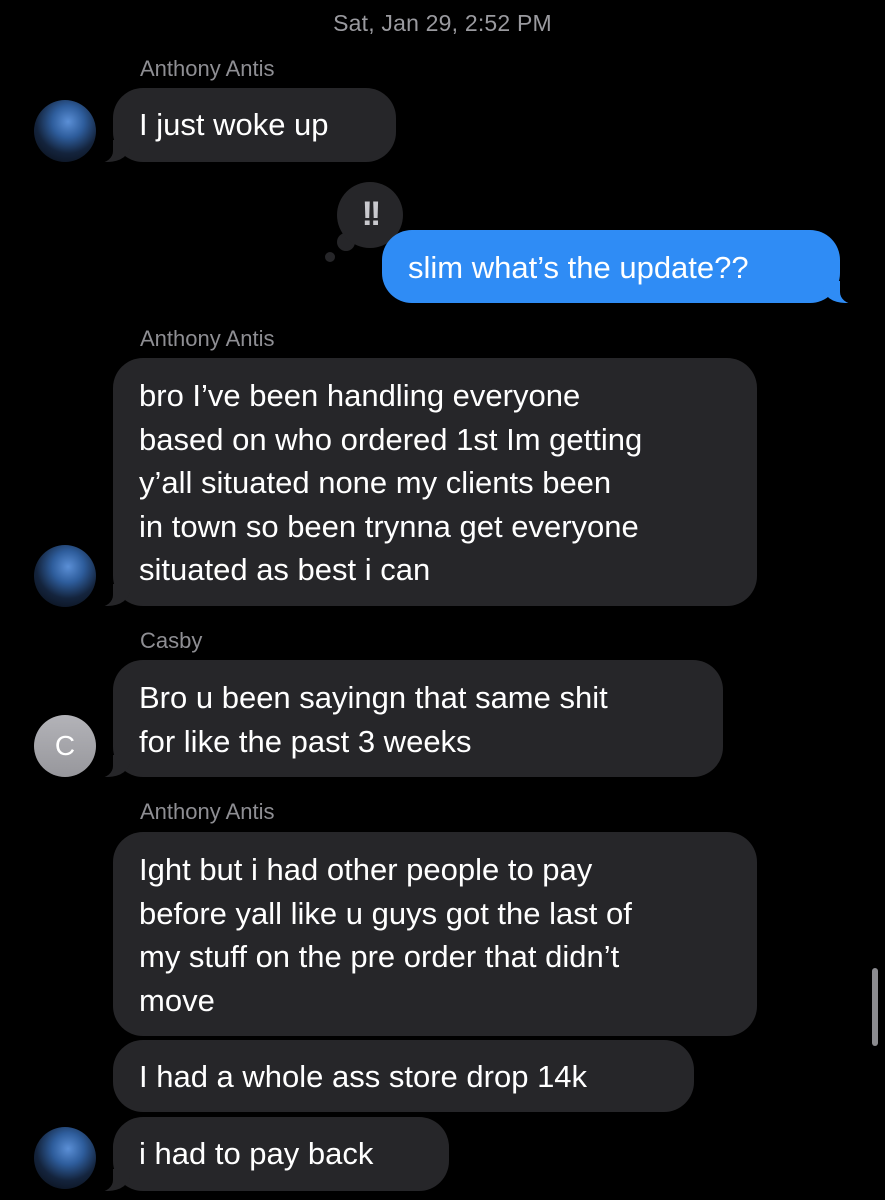 This screenshot has width=885, height=1200. What do you see at coordinates (373, 697) in the screenshot?
I see `message-text: Bro u been sayingn that same shit` at bounding box center [373, 697].